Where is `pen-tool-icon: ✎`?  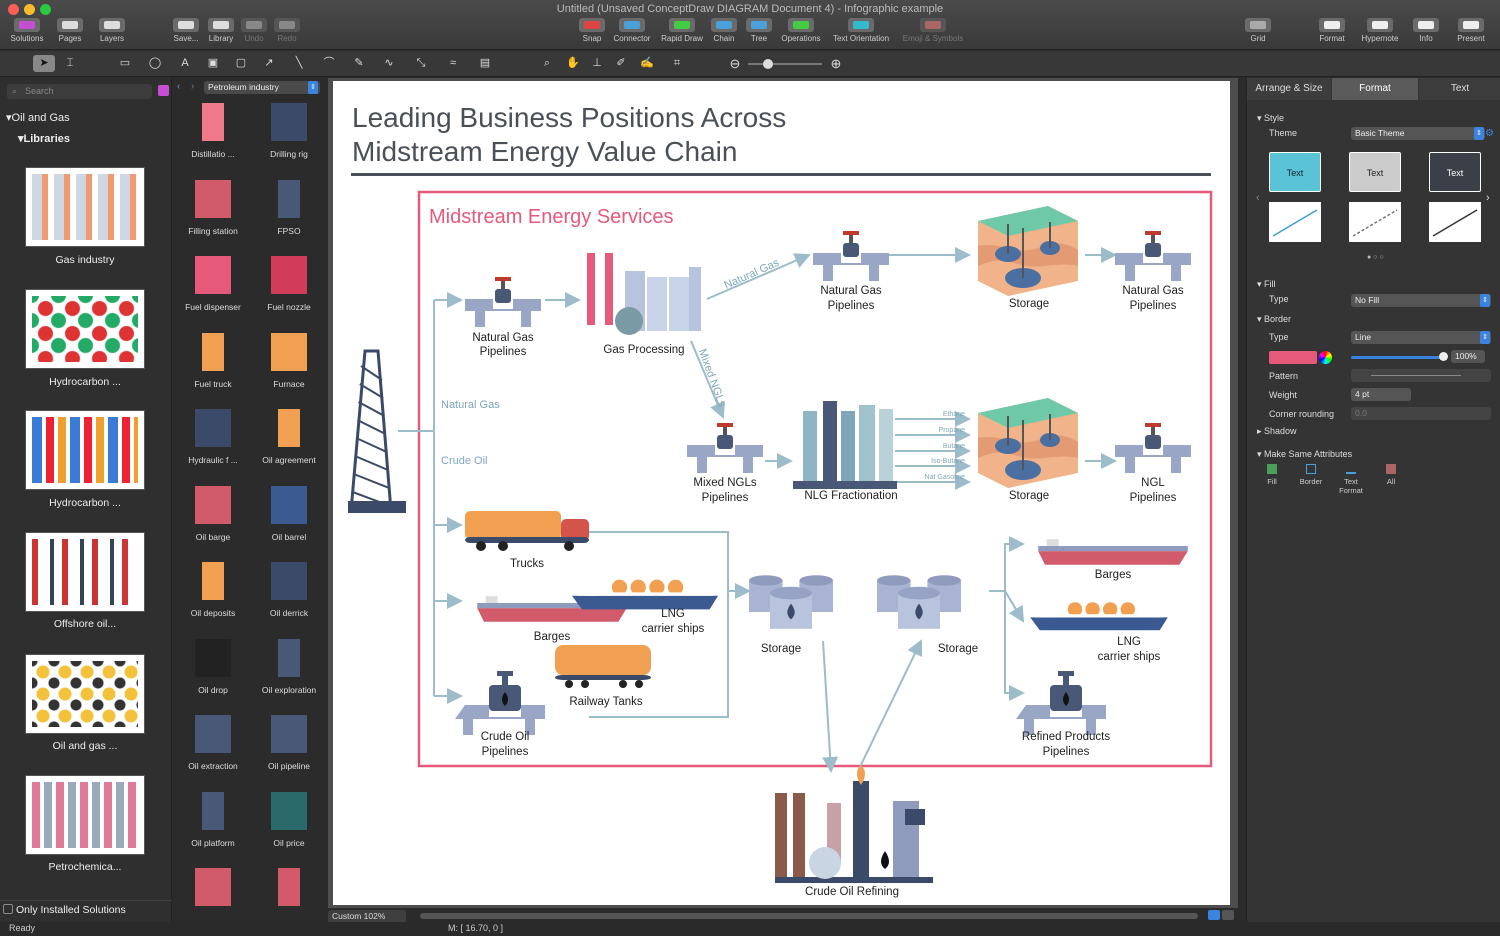
pen-tool-icon: ✎ is located at coordinates (359, 63).